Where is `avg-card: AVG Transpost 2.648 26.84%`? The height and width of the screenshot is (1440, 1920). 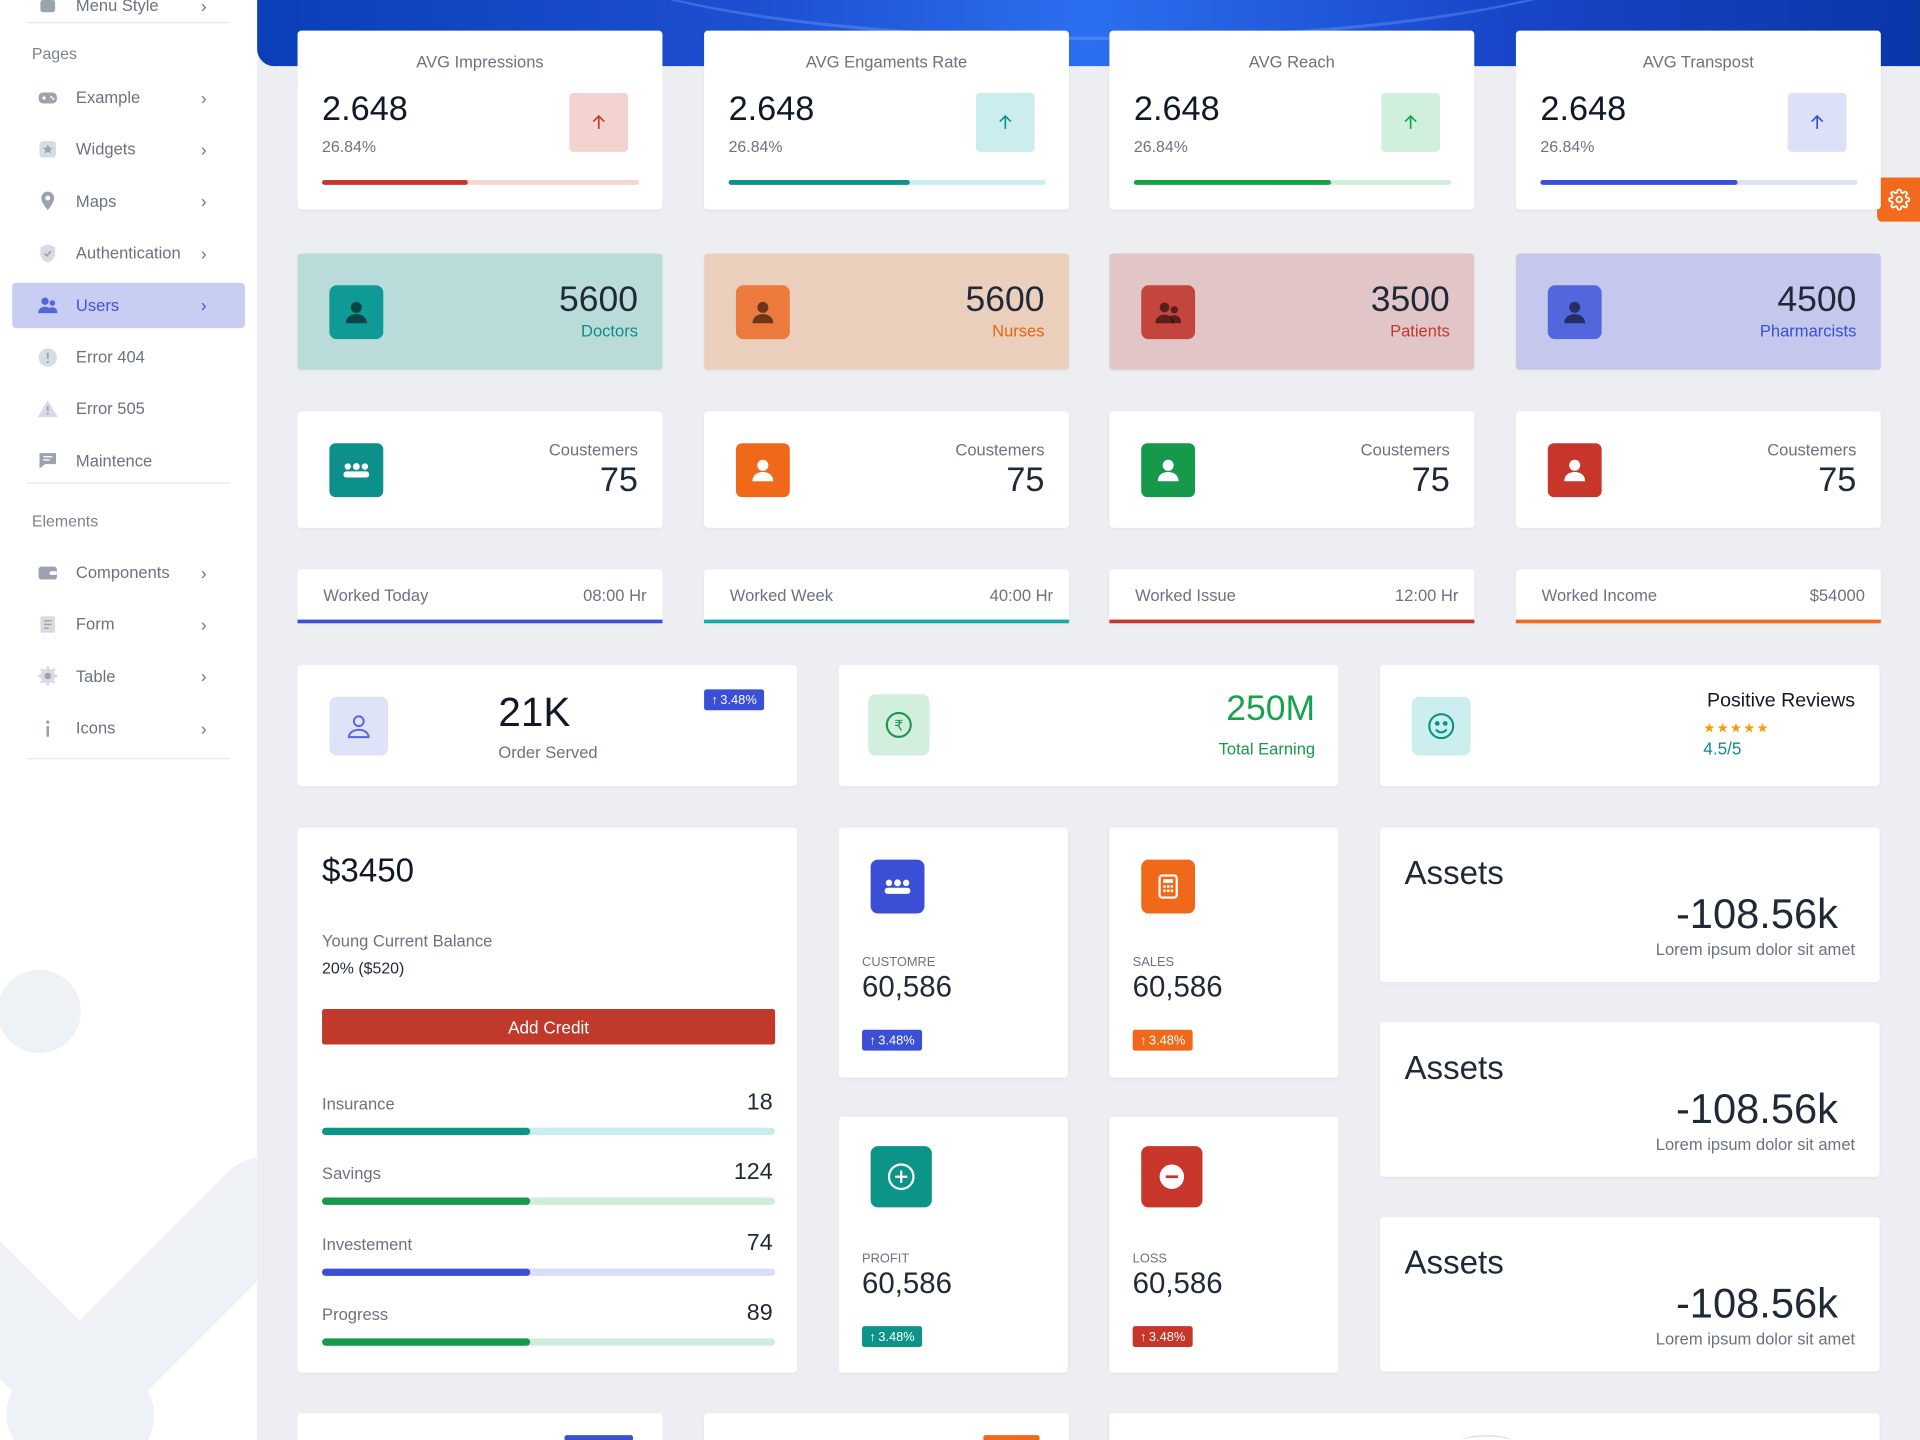
avg-card: AVG Transpost 2.648 26.84% is located at coordinates (1698, 120).